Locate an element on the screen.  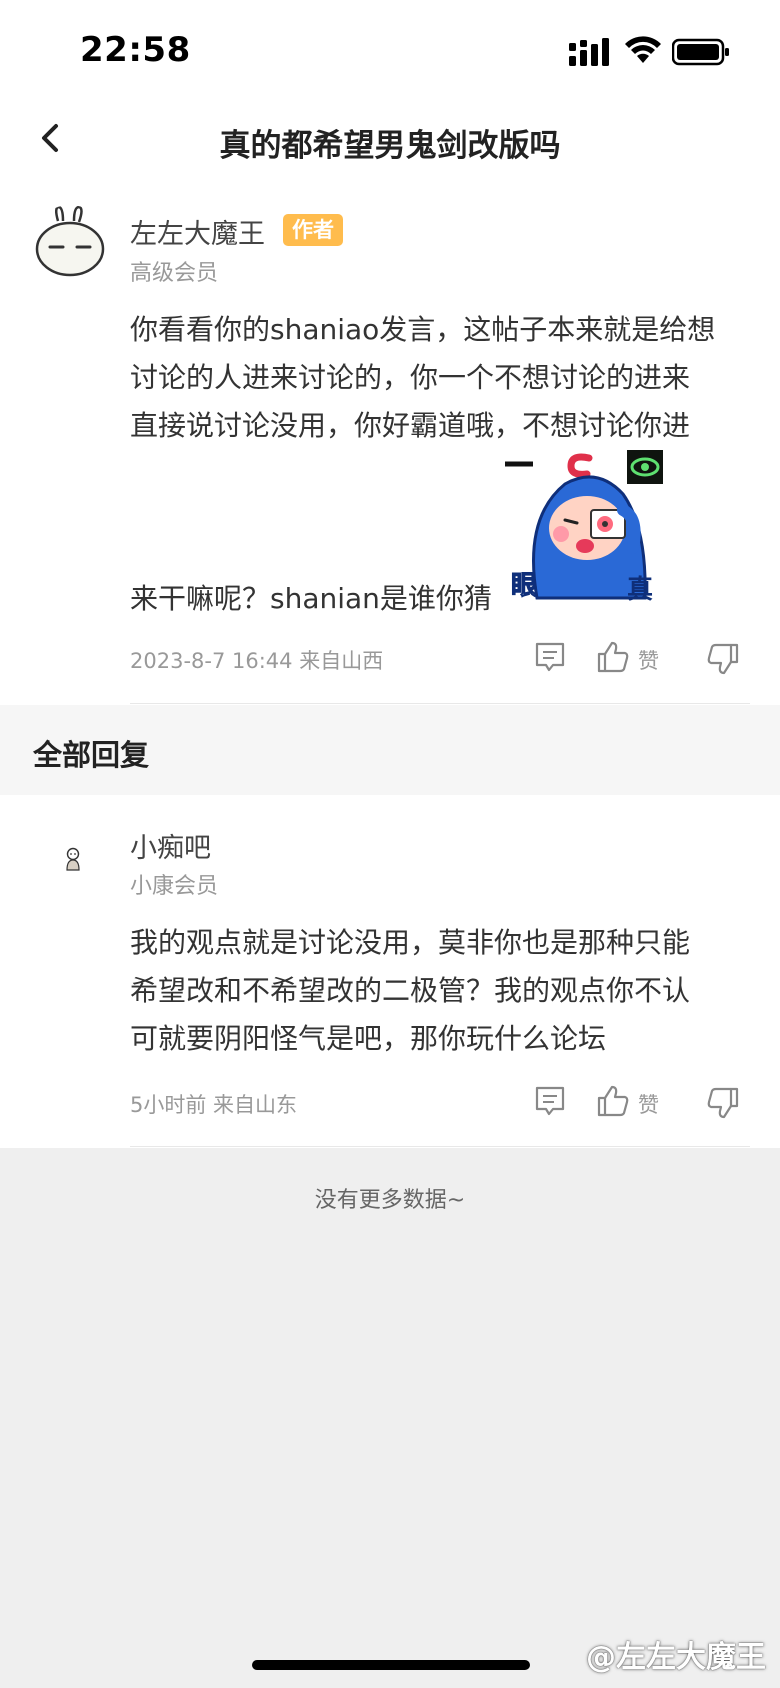
wifi-icon is located at coordinates (643, 49).